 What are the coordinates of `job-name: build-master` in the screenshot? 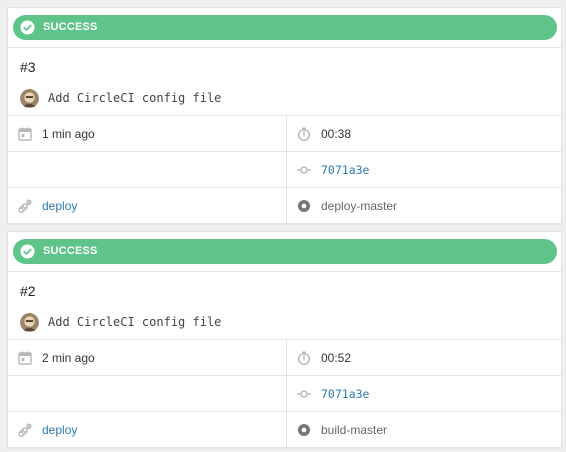 It's located at (354, 430).